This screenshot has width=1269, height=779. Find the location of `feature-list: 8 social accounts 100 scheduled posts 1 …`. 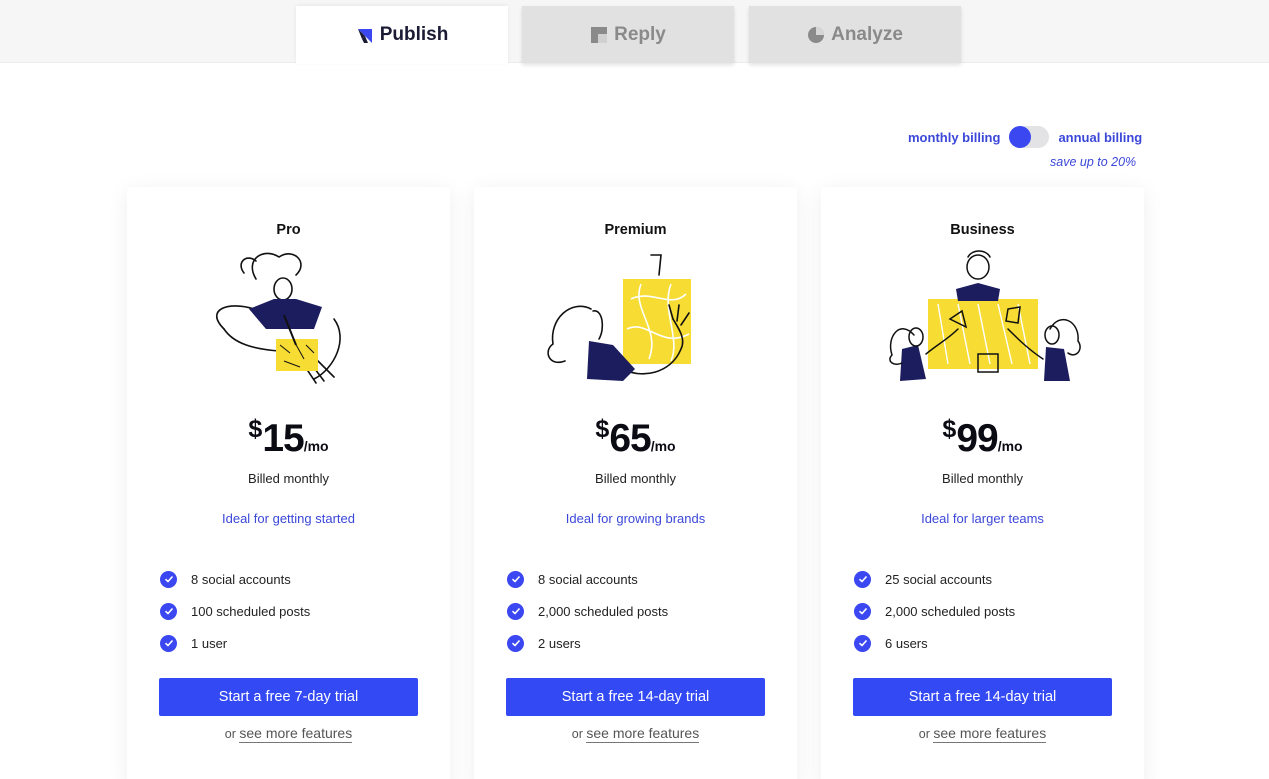

feature-list: 8 social accounts 100 scheduled posts 1 … is located at coordinates (235, 611).